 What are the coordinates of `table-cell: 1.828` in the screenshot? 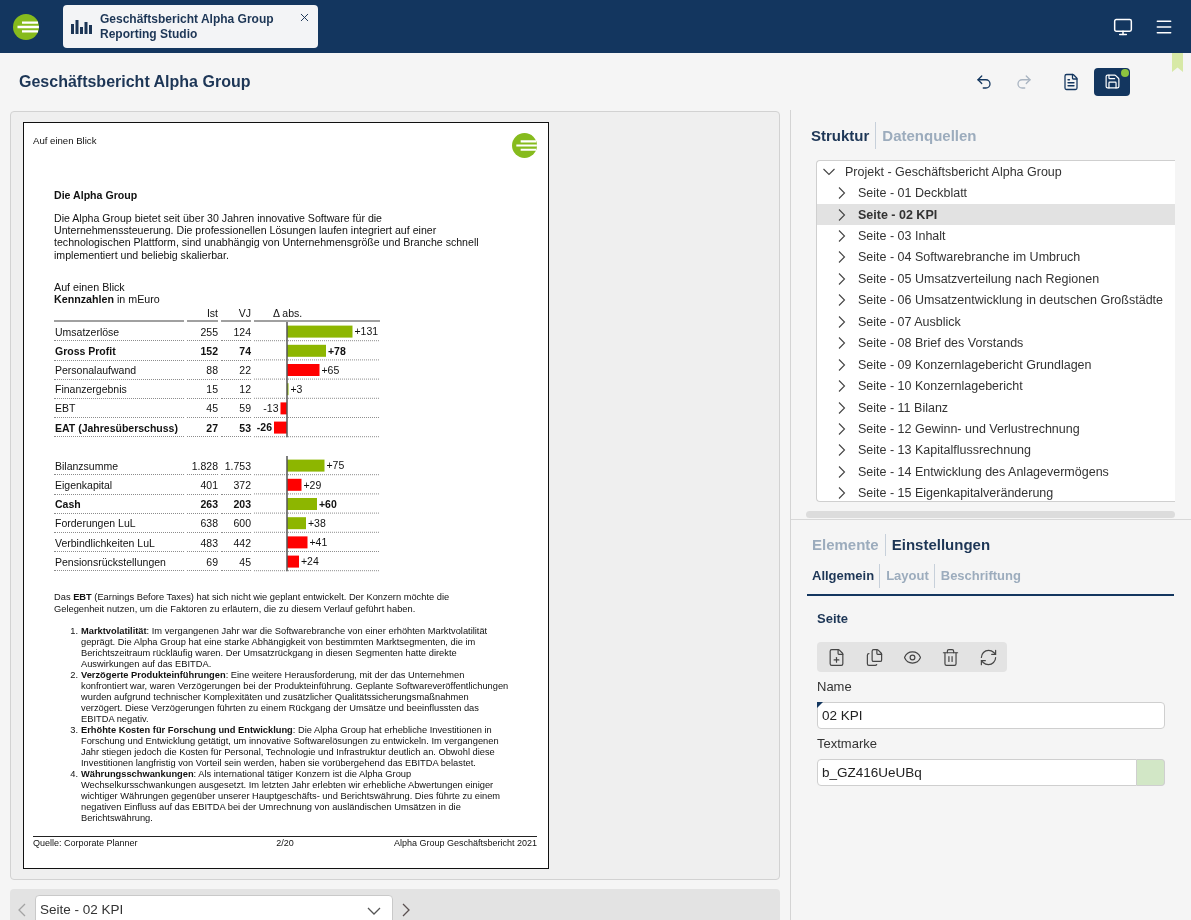 It's located at (202, 466).